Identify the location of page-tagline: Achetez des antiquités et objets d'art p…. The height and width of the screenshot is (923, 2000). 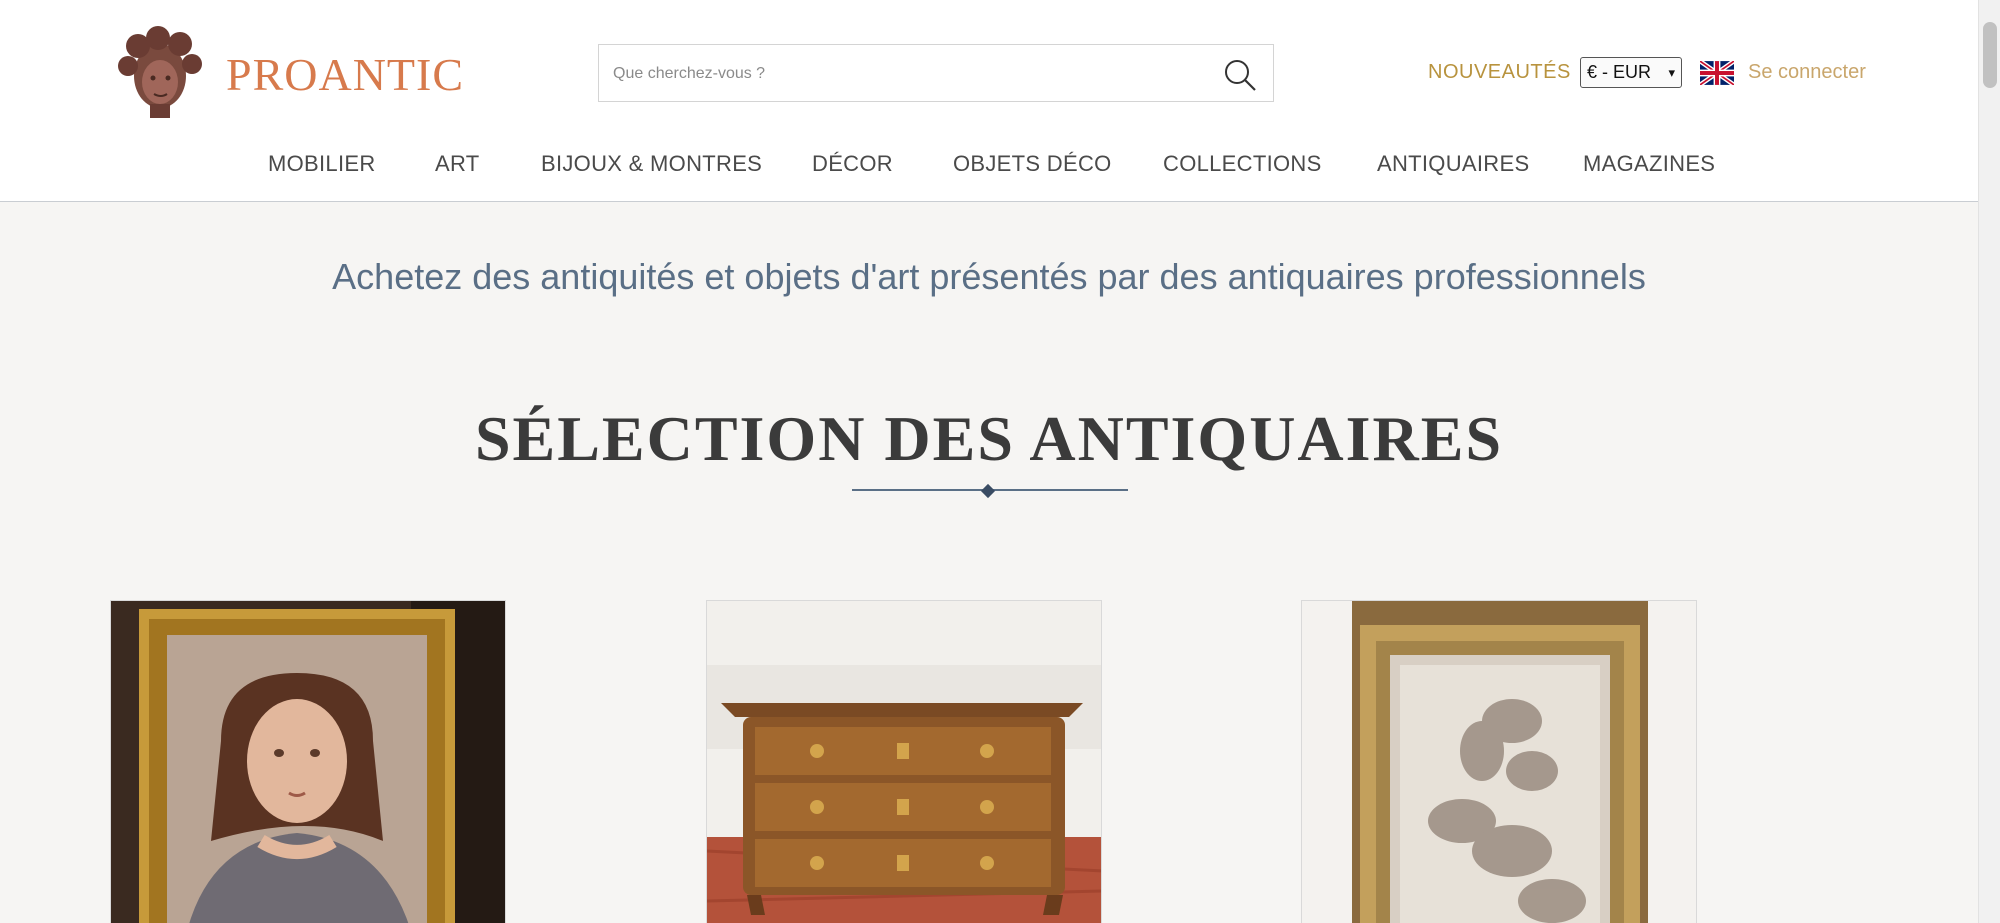
(989, 276).